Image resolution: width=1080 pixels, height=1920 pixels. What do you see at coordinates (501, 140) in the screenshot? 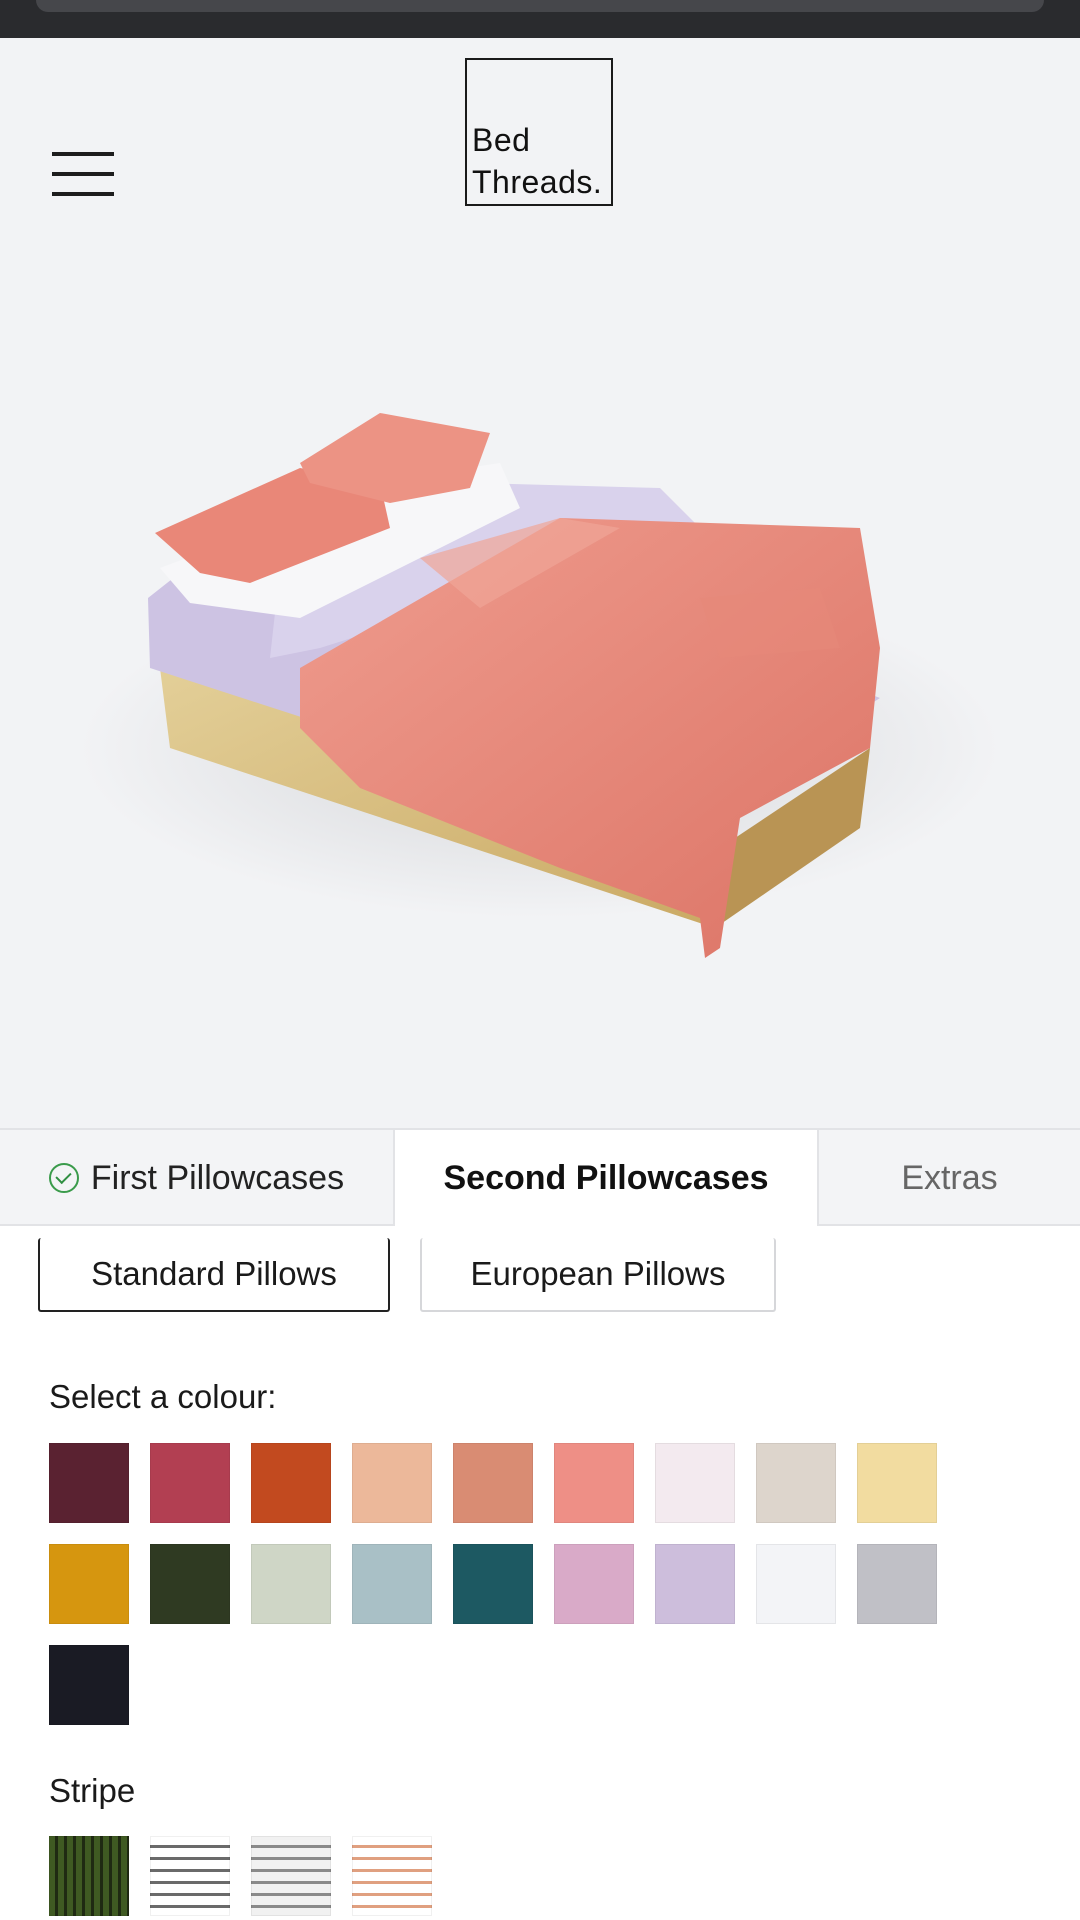
I see `brand-logo-line1: Bed` at bounding box center [501, 140].